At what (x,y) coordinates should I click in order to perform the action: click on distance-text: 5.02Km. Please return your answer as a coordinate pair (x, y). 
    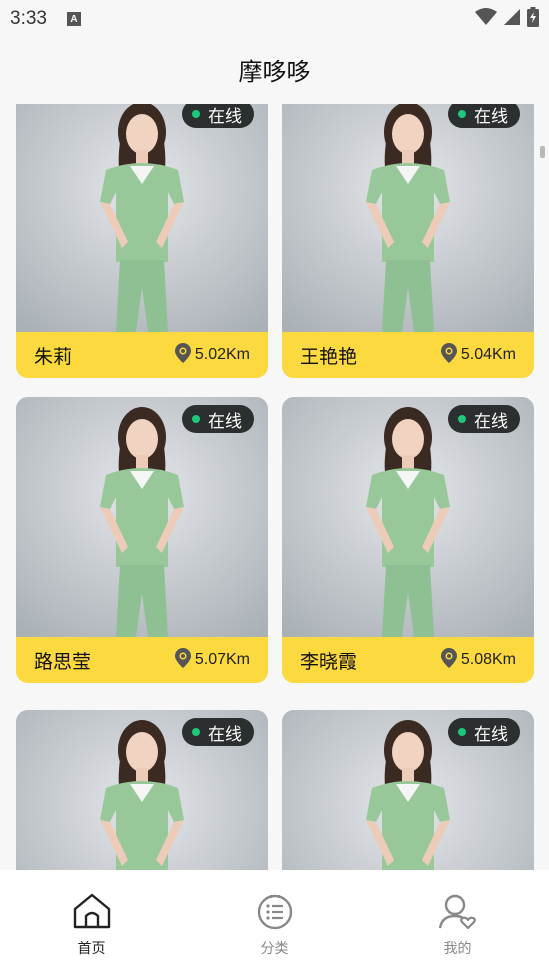
    Looking at the image, I should click on (222, 354).